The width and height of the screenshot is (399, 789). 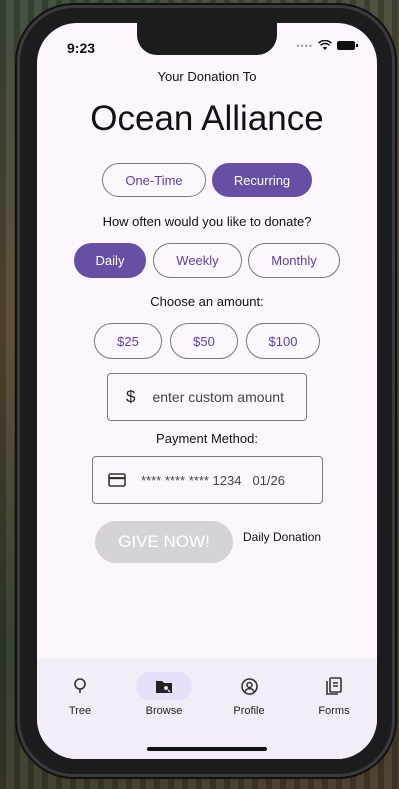 What do you see at coordinates (207, 221) in the screenshot?
I see `frequency-question: How often would you like to donate?` at bounding box center [207, 221].